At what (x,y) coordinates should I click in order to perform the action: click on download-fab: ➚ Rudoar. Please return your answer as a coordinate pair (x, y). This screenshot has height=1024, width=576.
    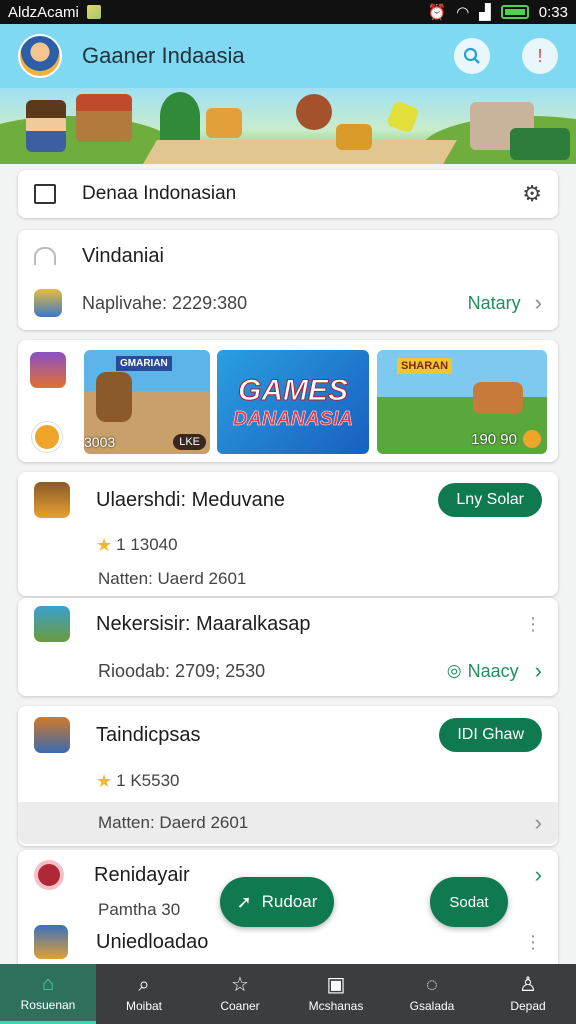
    Looking at the image, I should click on (277, 902).